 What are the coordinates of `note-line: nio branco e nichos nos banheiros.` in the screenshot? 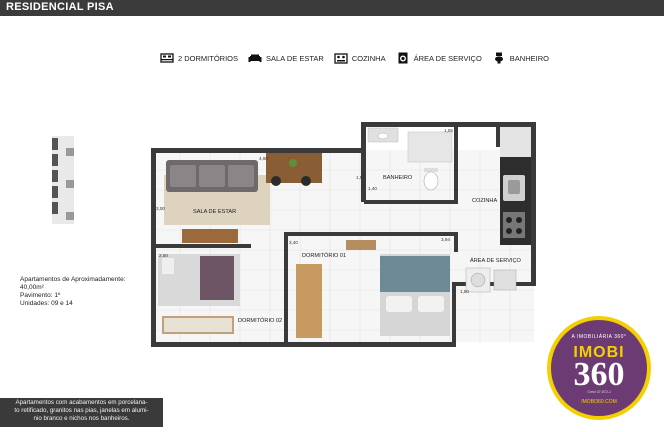 It's located at (81, 418).